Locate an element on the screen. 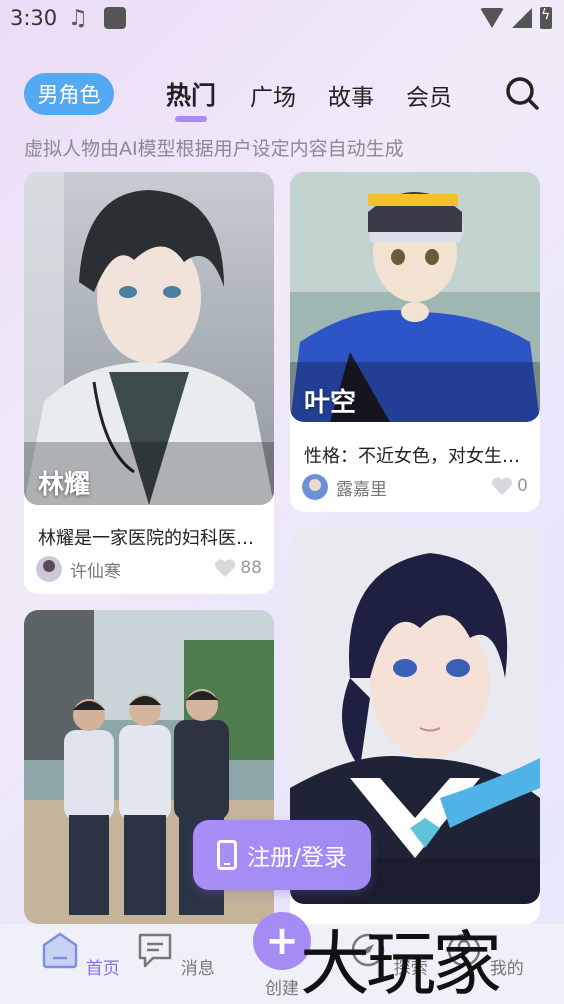 This screenshot has width=564, height=1004. like-button: 0 is located at coordinates (509, 486).